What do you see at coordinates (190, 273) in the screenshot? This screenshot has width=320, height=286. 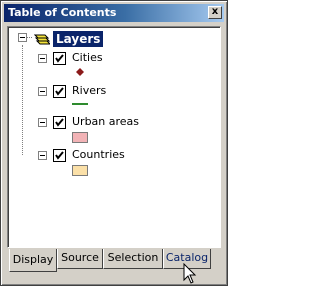 I see `mouse-pointer-icon` at bounding box center [190, 273].